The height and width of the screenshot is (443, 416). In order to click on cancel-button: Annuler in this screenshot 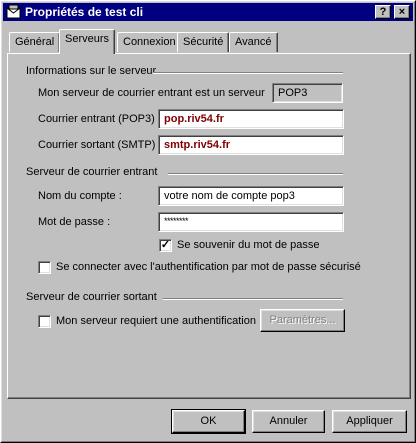, I will do `click(288, 421)`.